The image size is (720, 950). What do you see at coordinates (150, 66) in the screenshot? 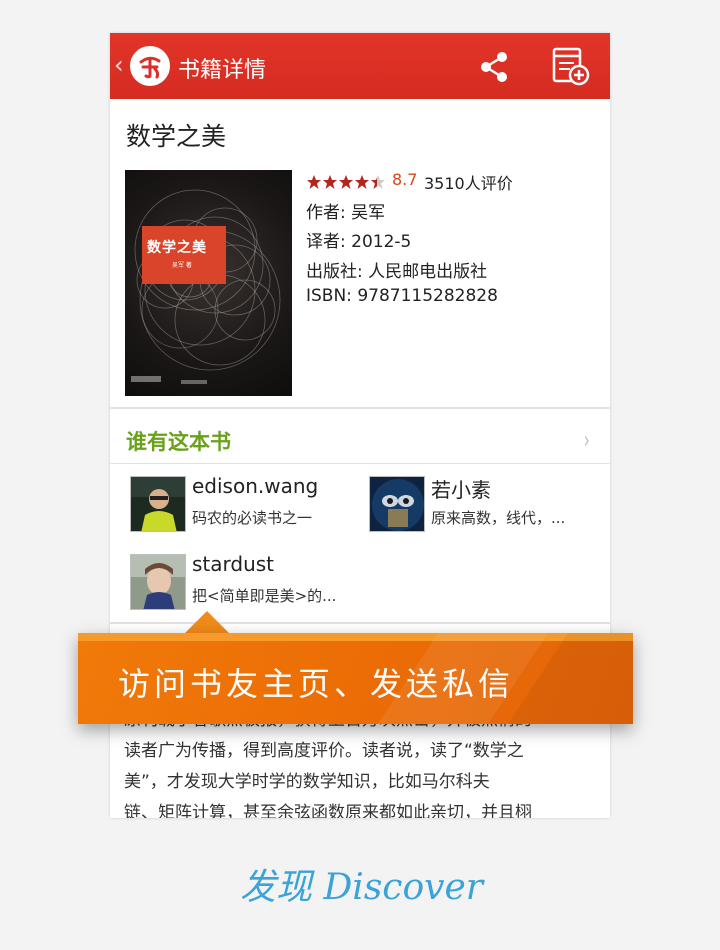
I see `app-logo` at bounding box center [150, 66].